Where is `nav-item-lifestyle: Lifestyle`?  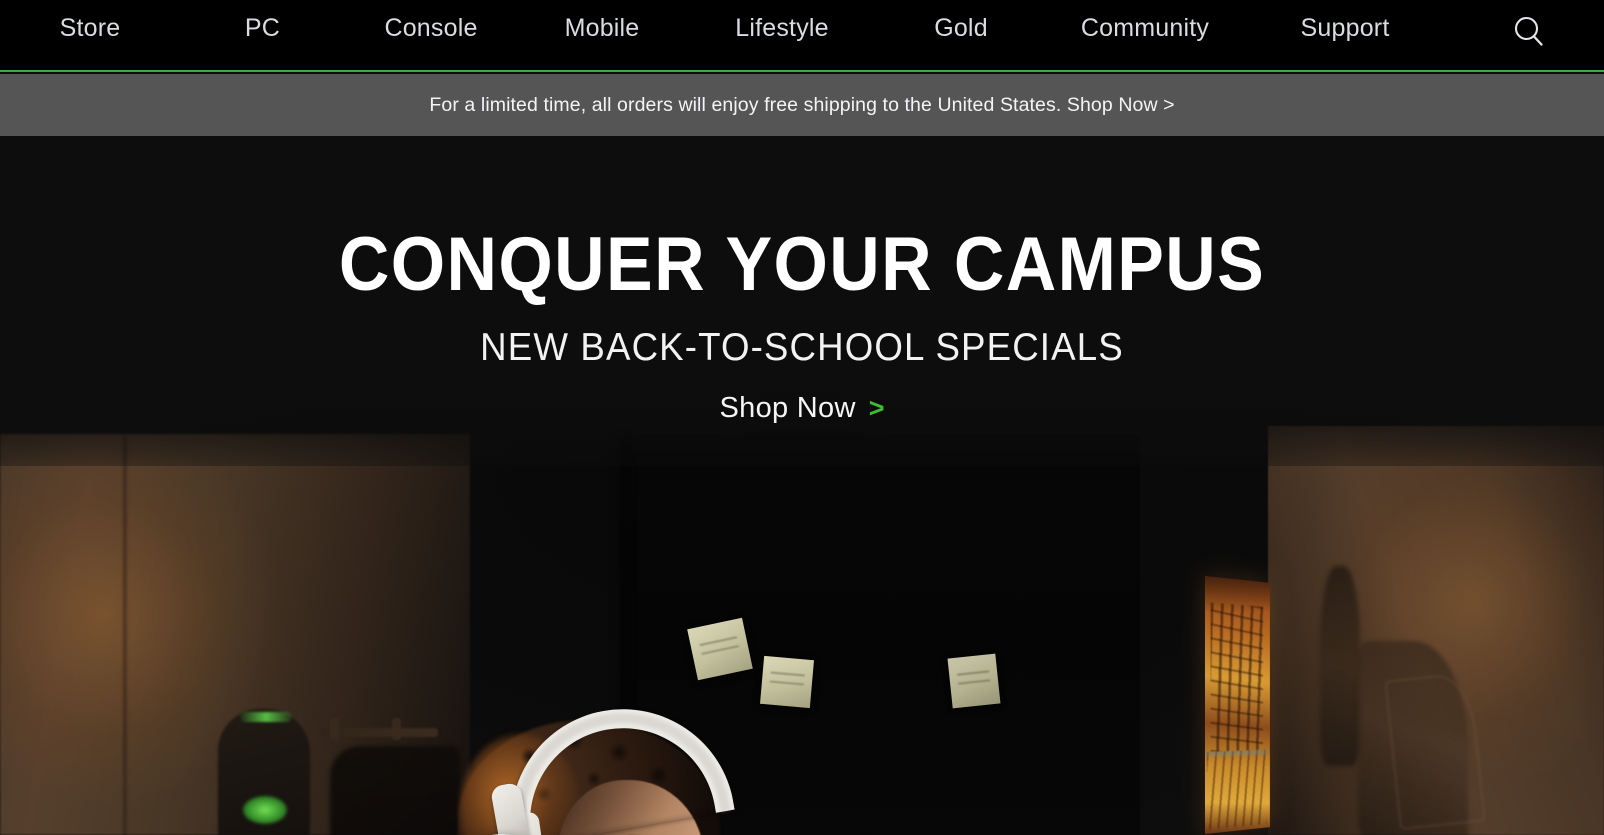 nav-item-lifestyle: Lifestyle is located at coordinates (782, 28).